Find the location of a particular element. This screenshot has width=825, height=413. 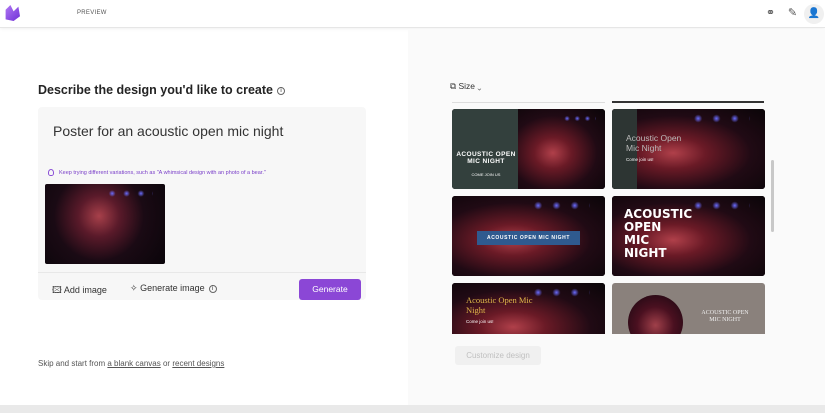

design-subtitle: COME JOIN US is located at coordinates (486, 174).